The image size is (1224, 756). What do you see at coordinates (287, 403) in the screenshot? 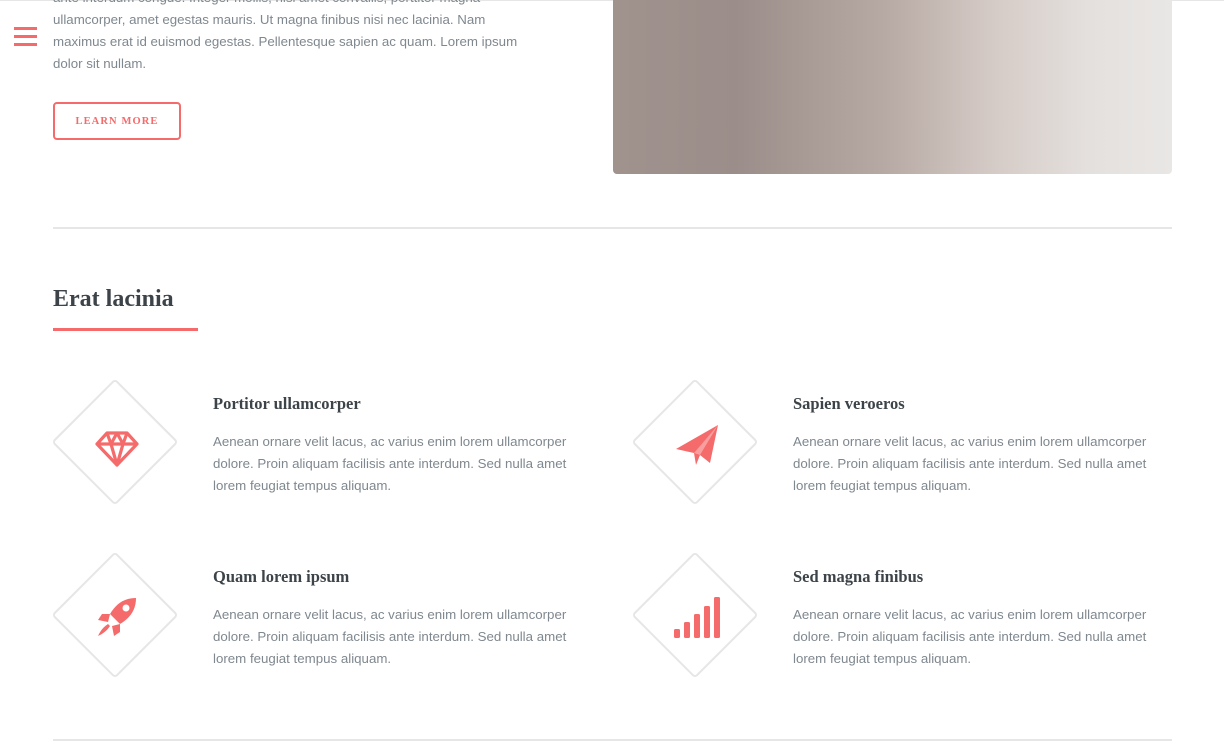
I see `feature-title: Portitor ullamcorper` at bounding box center [287, 403].